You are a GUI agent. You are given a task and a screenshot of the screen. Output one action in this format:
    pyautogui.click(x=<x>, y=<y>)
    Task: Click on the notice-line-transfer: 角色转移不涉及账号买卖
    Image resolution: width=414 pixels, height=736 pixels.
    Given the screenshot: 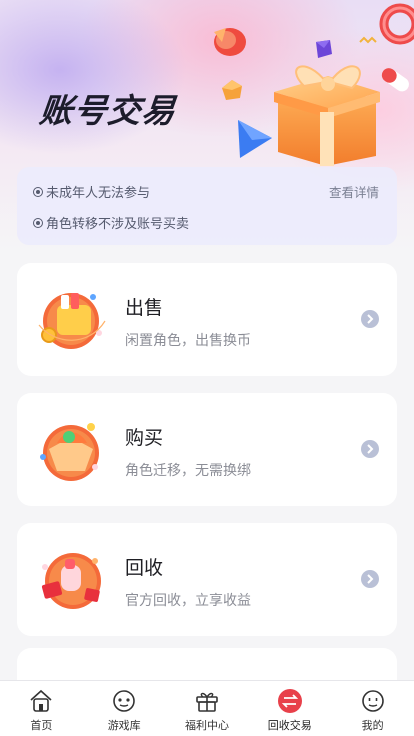 What is the action you would take?
    pyautogui.click(x=111, y=222)
    